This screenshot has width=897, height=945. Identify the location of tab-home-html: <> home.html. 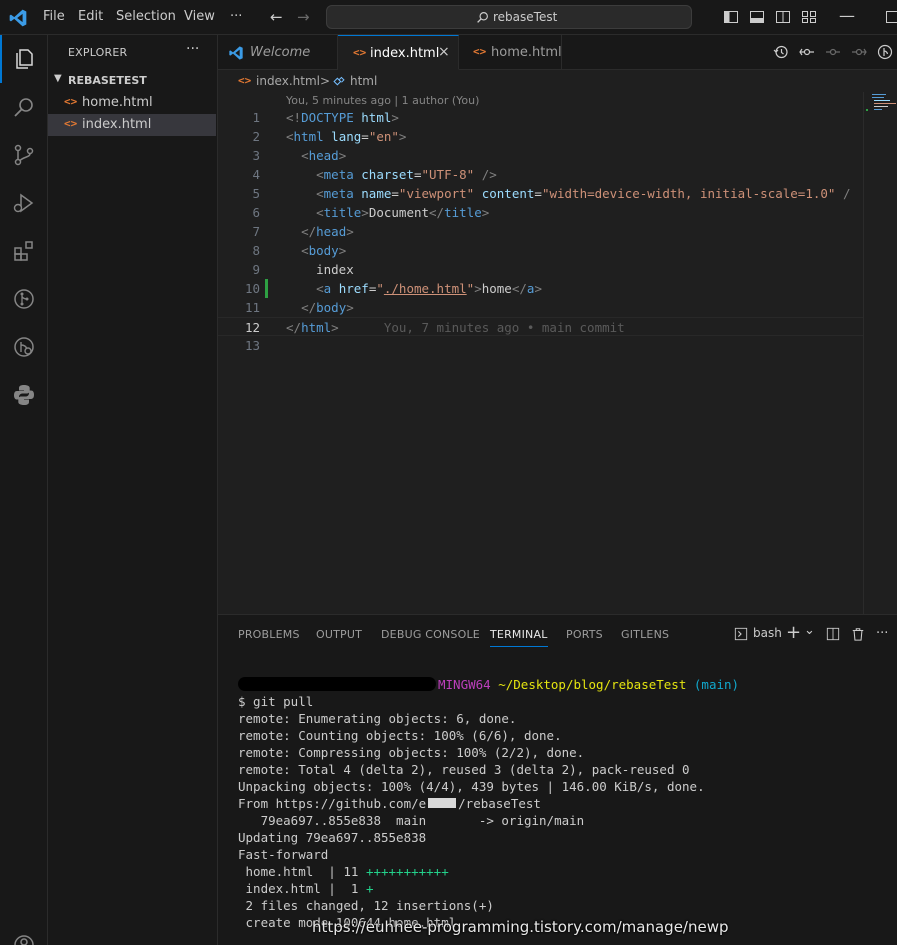
(510, 52).